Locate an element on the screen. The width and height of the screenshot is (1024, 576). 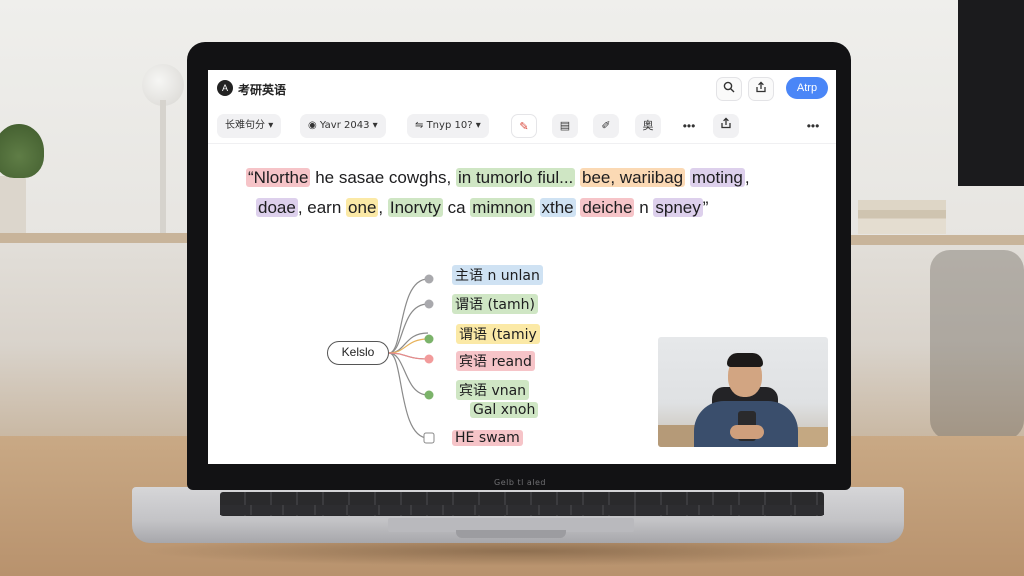
mindmap-branch-object-1: 宾语 reand is located at coordinates (495, 361).